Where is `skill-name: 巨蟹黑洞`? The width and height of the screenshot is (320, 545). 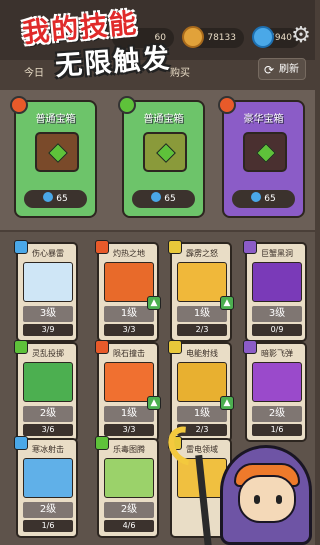 skill-name: 巨蟹黑洞 is located at coordinates (277, 253).